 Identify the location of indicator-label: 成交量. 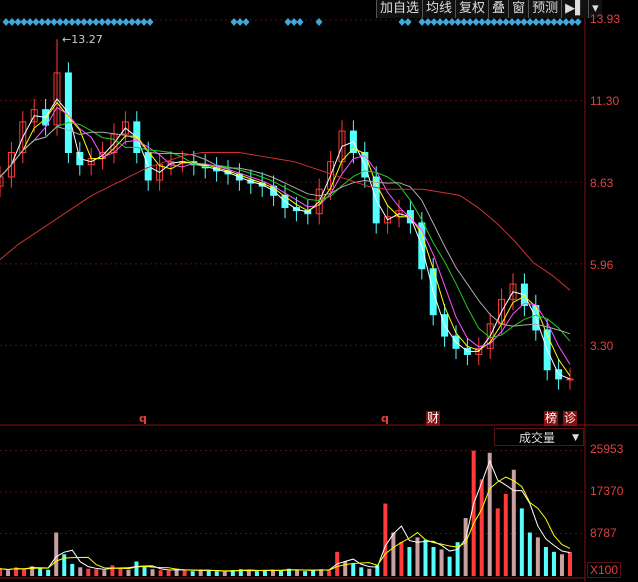
(537, 438).